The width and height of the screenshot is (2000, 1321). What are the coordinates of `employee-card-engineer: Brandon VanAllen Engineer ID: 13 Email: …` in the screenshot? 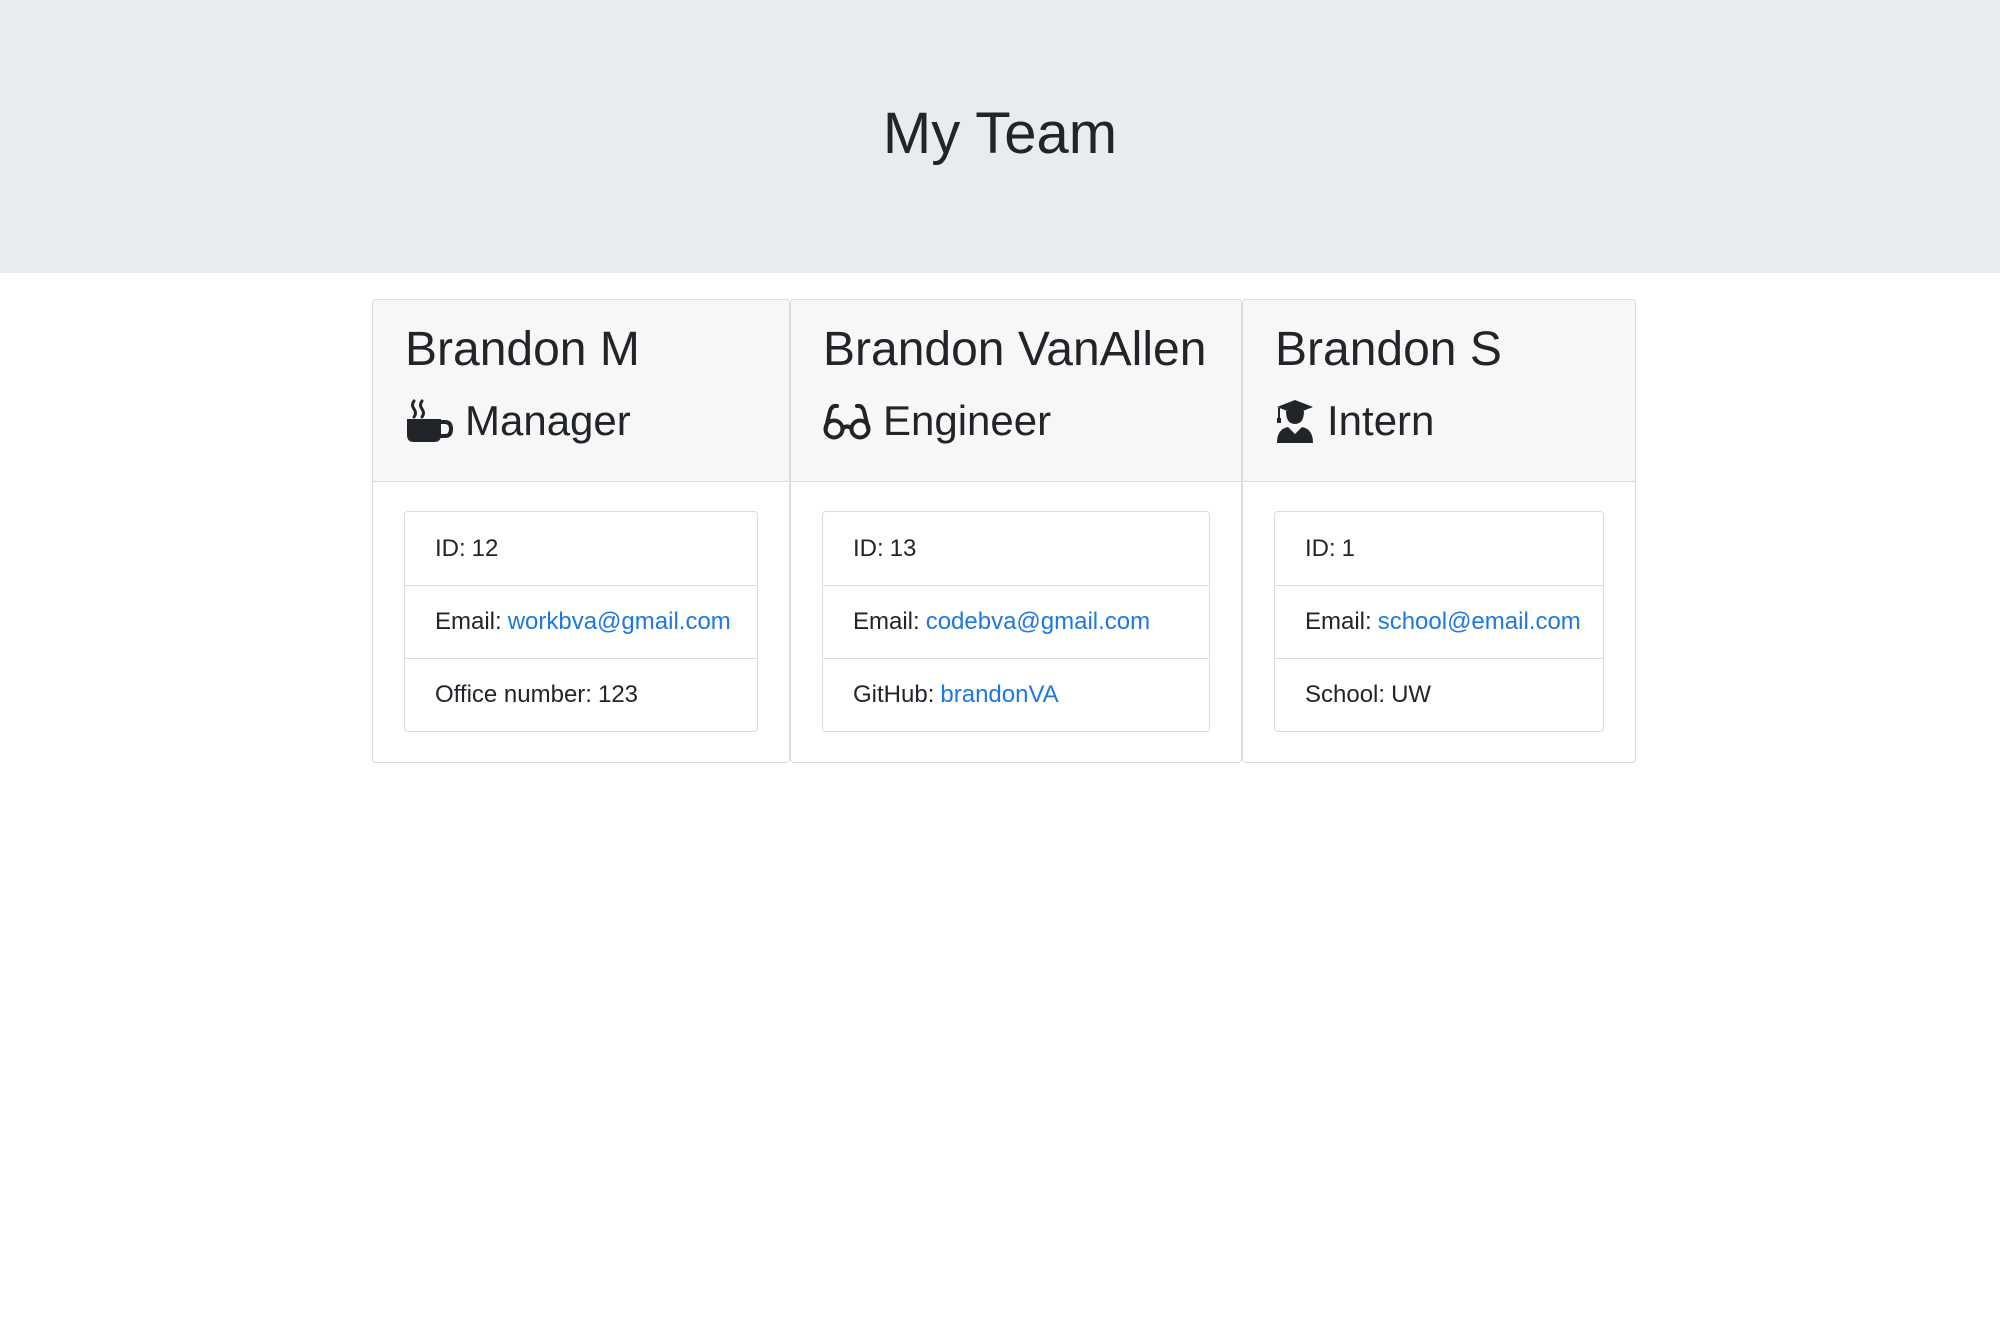 It's located at (1016, 531).